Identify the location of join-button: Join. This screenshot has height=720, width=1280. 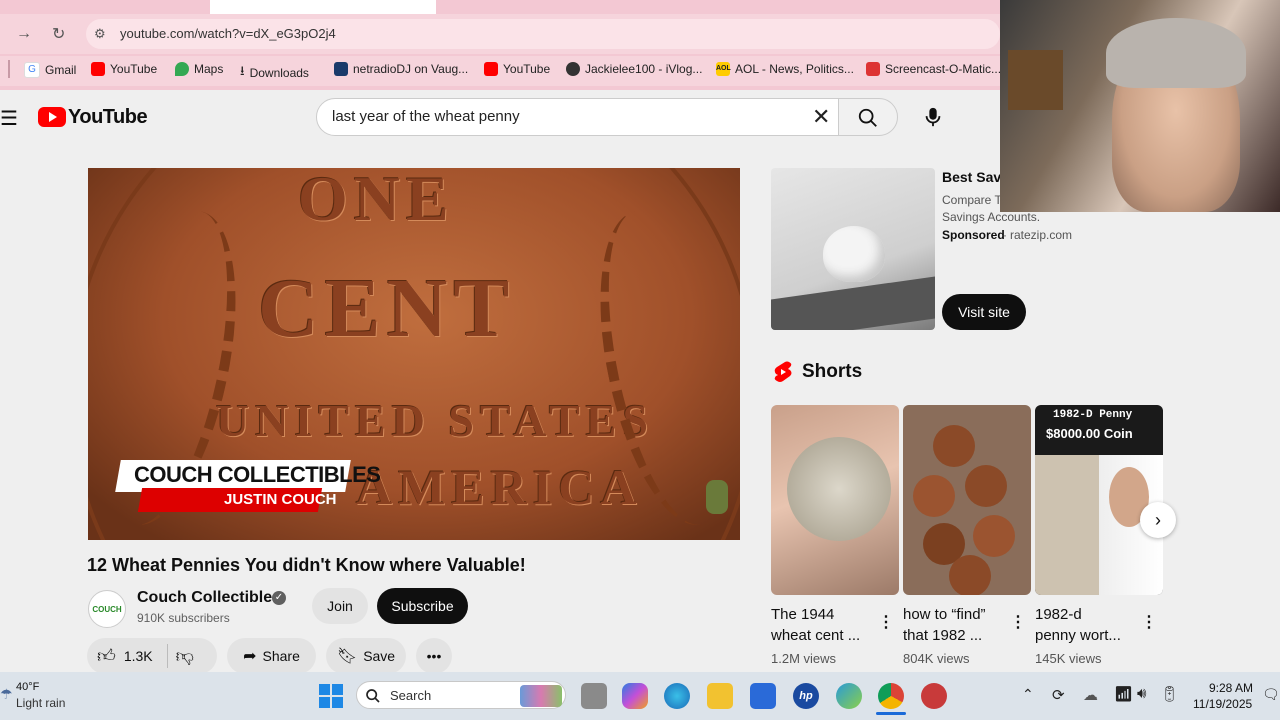
(340, 606).